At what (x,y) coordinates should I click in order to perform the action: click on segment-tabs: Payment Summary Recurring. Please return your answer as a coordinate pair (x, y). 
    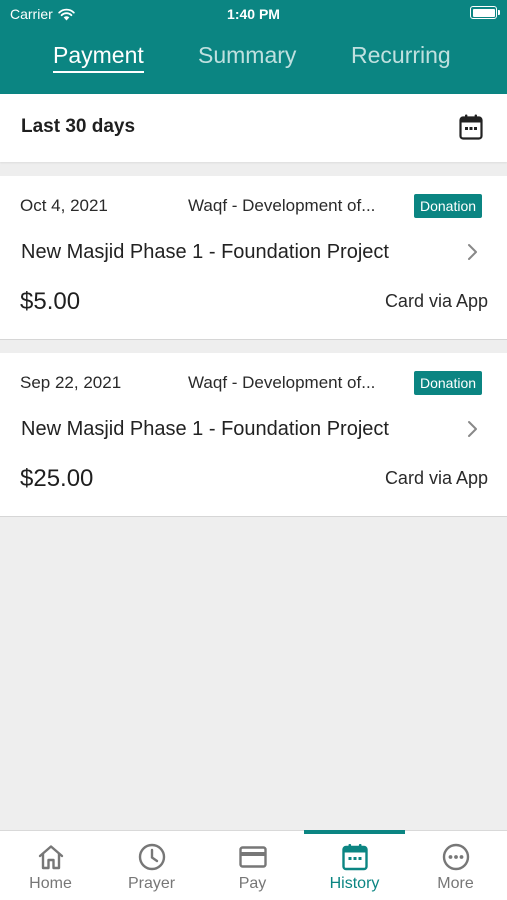
    Looking at the image, I should click on (253, 62).